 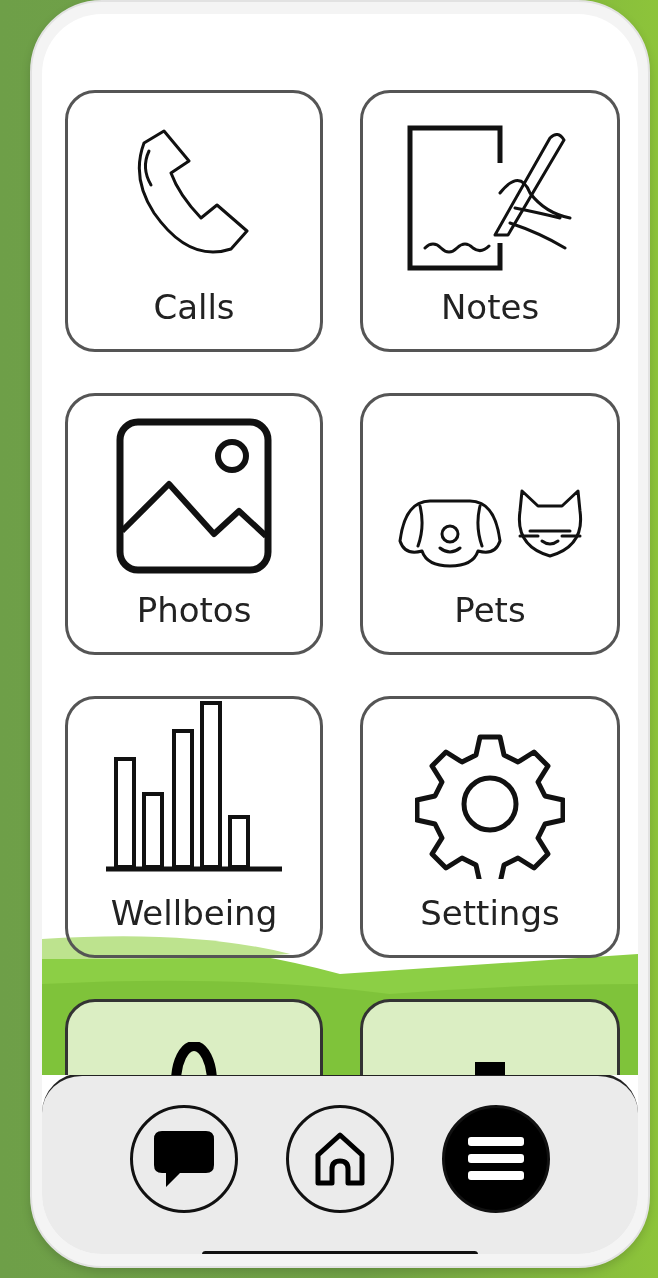 I want to click on app-tile: Notes, so click(x=490, y=221).